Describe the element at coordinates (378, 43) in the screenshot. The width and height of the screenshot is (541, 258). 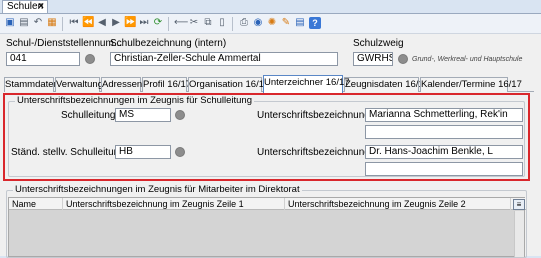
I see `branch-label: Schulzweig` at that location.